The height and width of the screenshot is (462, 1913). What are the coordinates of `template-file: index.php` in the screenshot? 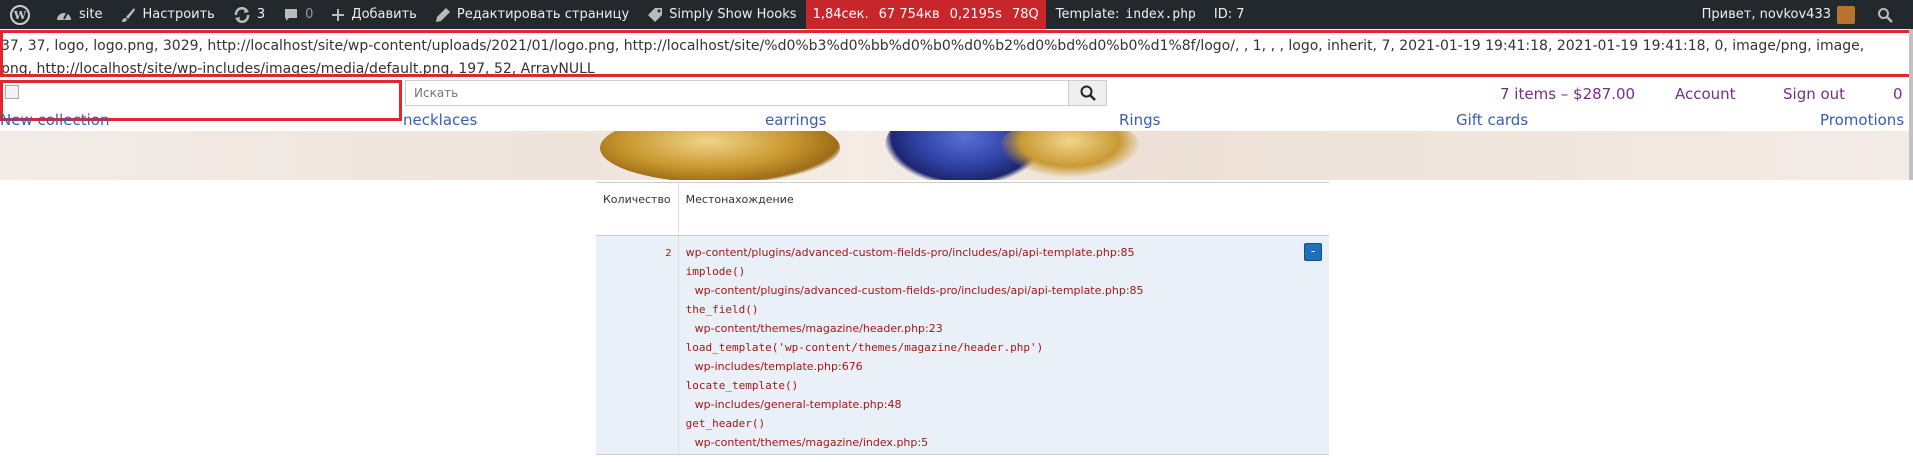 It's located at (1160, 14).